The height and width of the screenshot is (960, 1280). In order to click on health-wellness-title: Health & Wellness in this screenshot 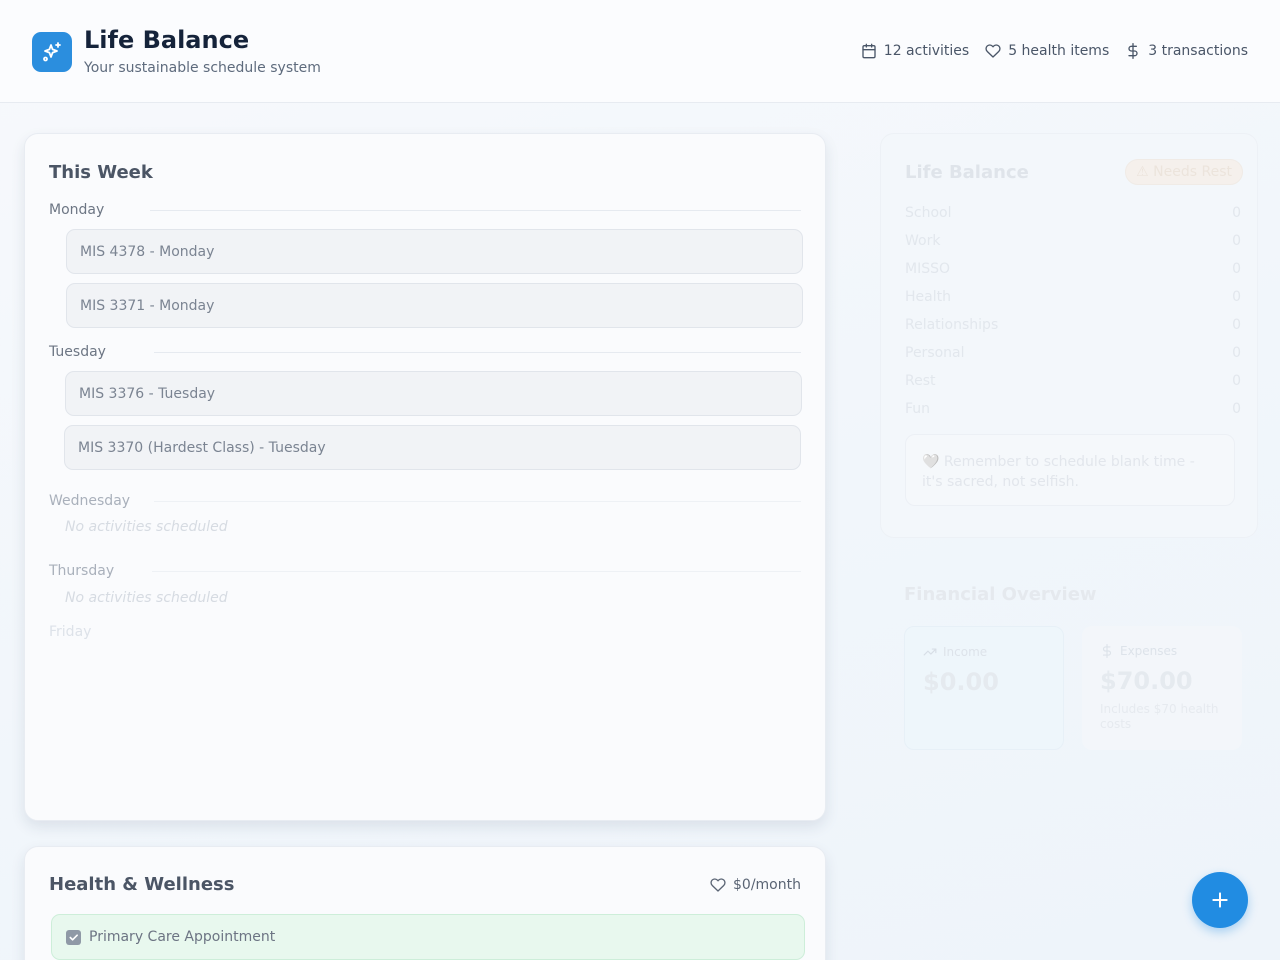, I will do `click(142, 884)`.